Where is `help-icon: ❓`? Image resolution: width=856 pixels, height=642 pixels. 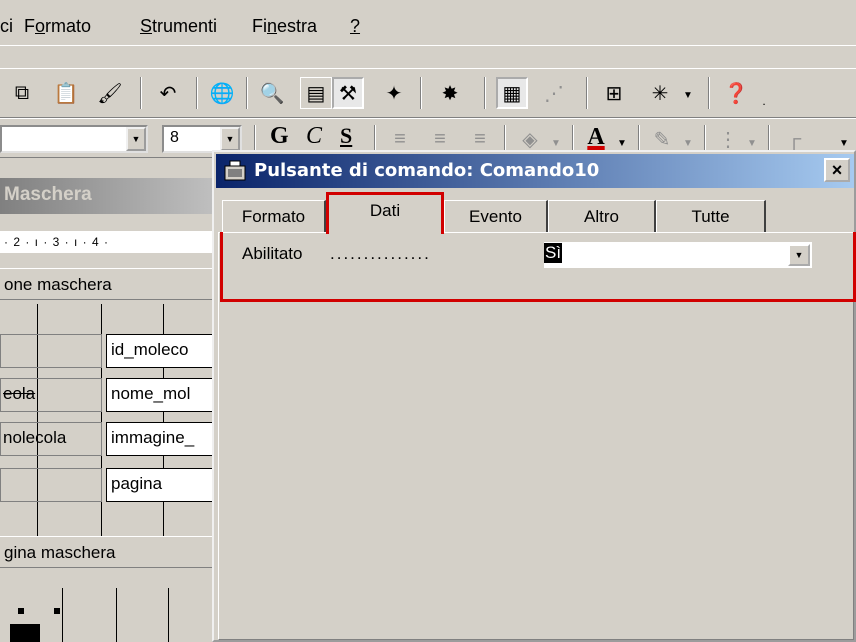
help-icon: ❓ is located at coordinates (736, 93).